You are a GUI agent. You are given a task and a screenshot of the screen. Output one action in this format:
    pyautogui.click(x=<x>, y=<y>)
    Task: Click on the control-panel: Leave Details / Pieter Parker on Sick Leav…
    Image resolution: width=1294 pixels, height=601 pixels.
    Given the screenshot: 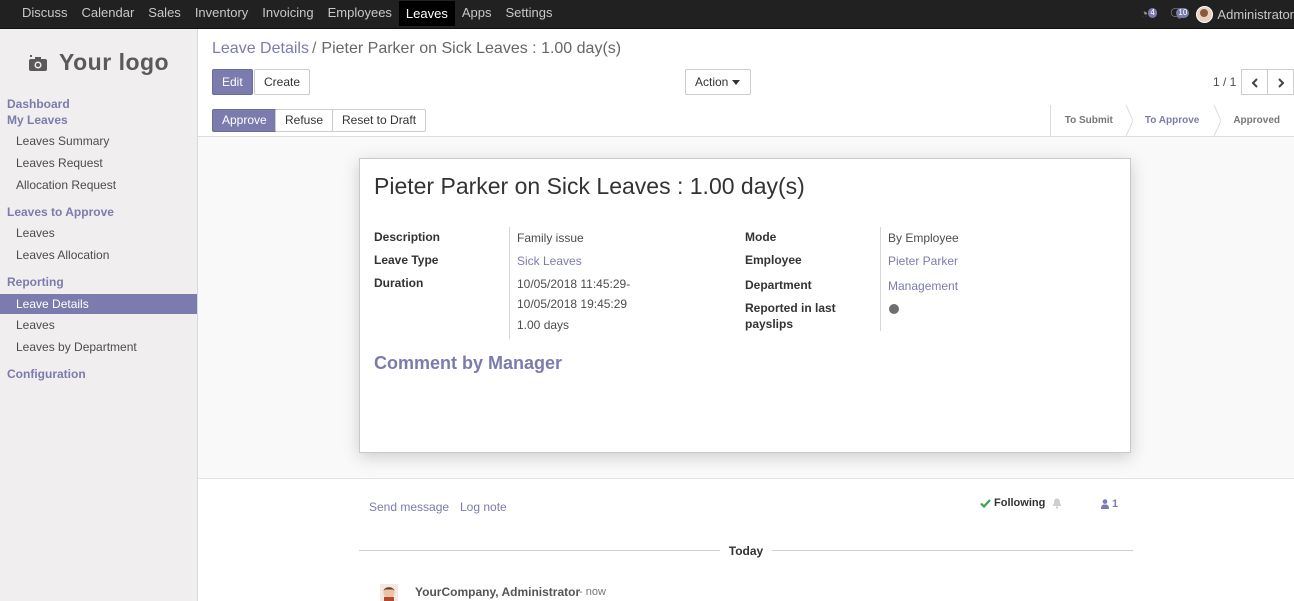 What is the action you would take?
    pyautogui.click(x=746, y=67)
    